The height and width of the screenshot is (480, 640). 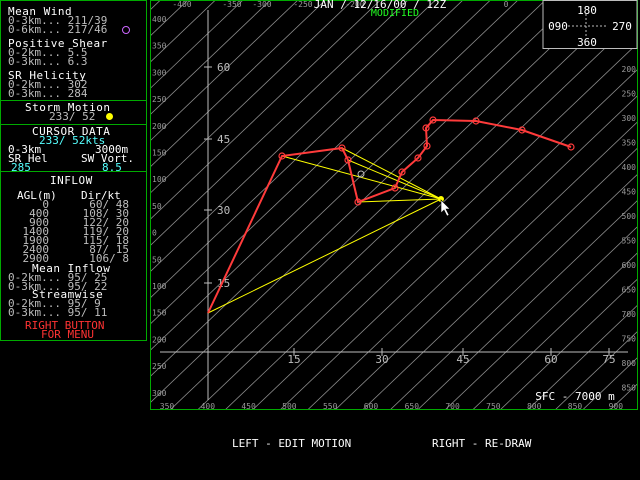 I want to click on top-edge-label: 0, so click(x=506, y=4).